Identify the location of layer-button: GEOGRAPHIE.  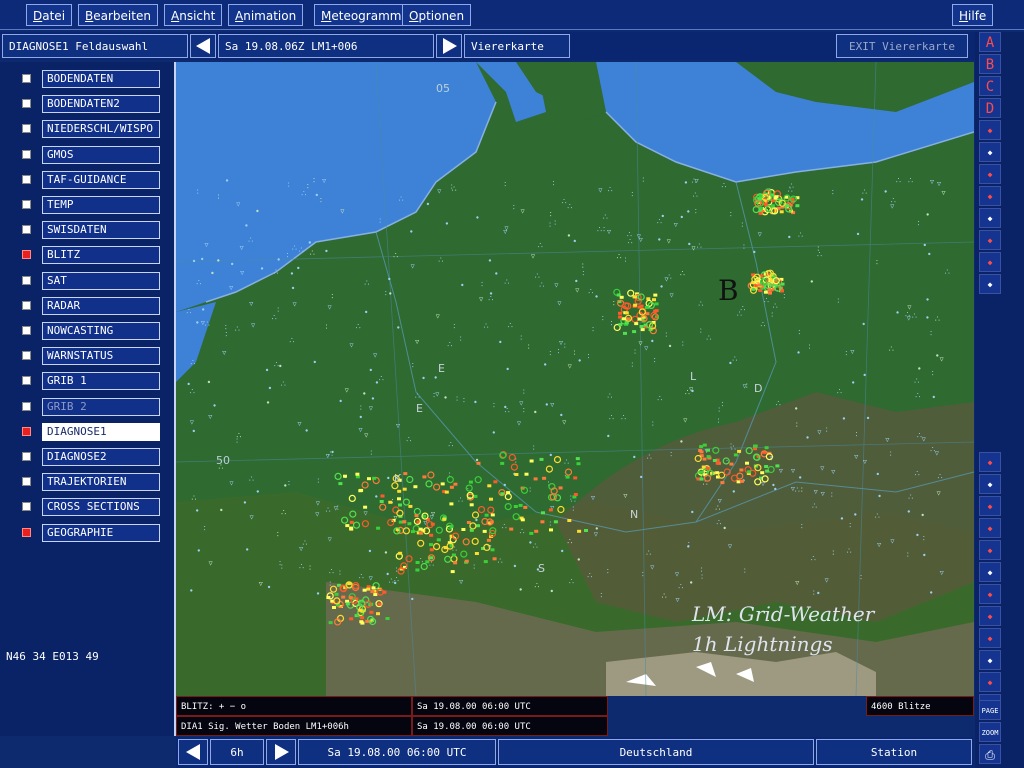
(101, 532).